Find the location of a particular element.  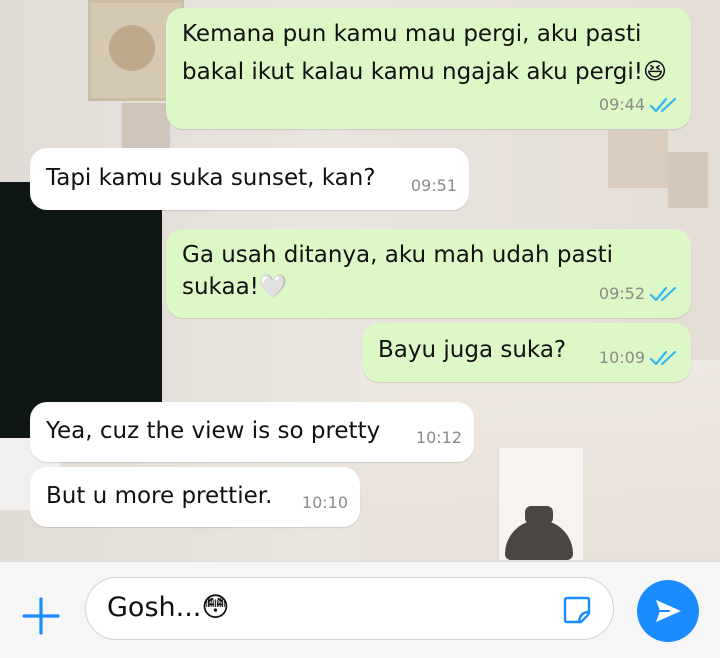

message-input: Gosh...😳 is located at coordinates (349, 608).